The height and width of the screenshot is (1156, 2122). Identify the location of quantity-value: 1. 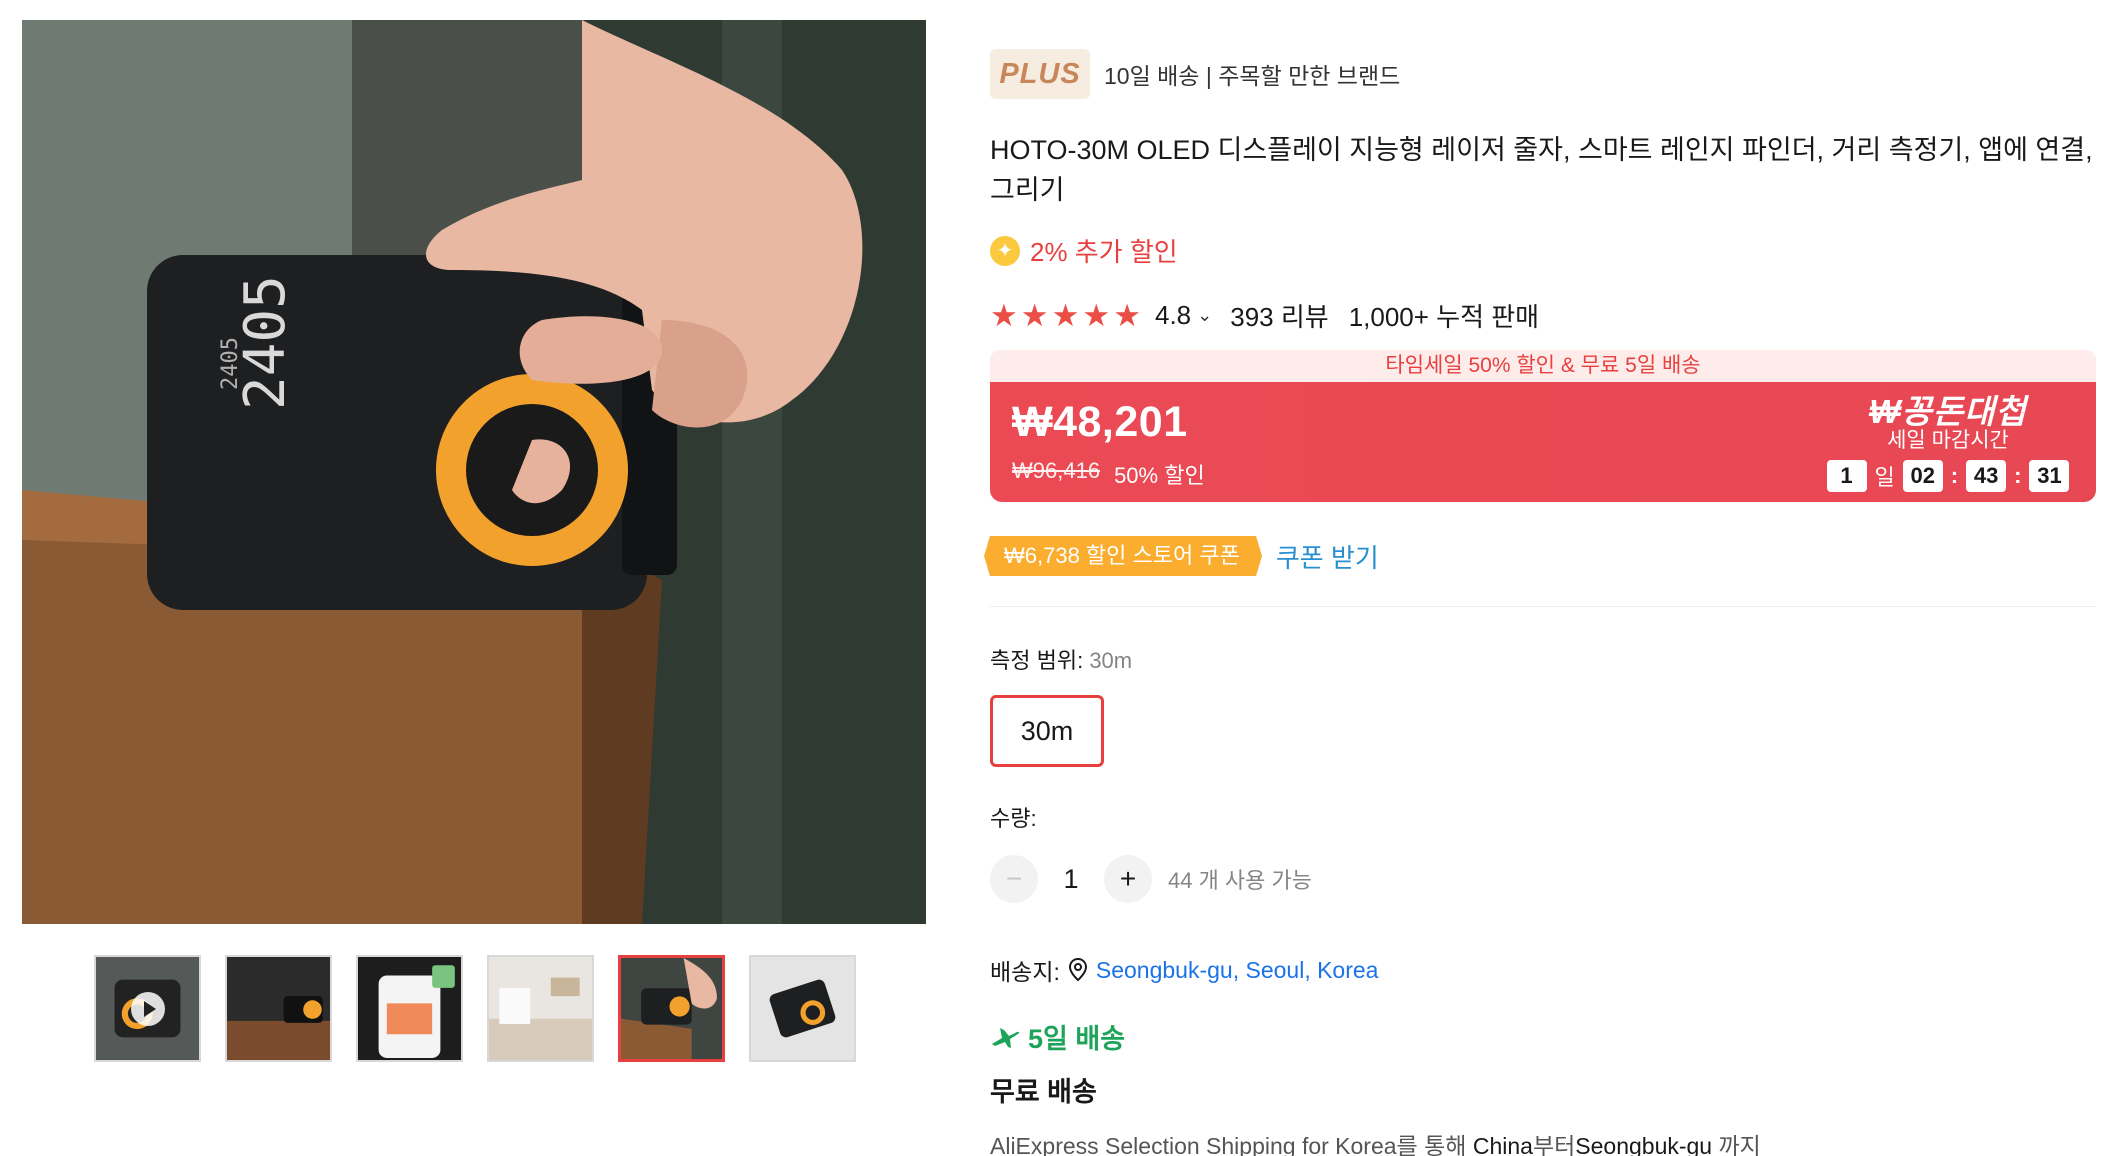
(1071, 879).